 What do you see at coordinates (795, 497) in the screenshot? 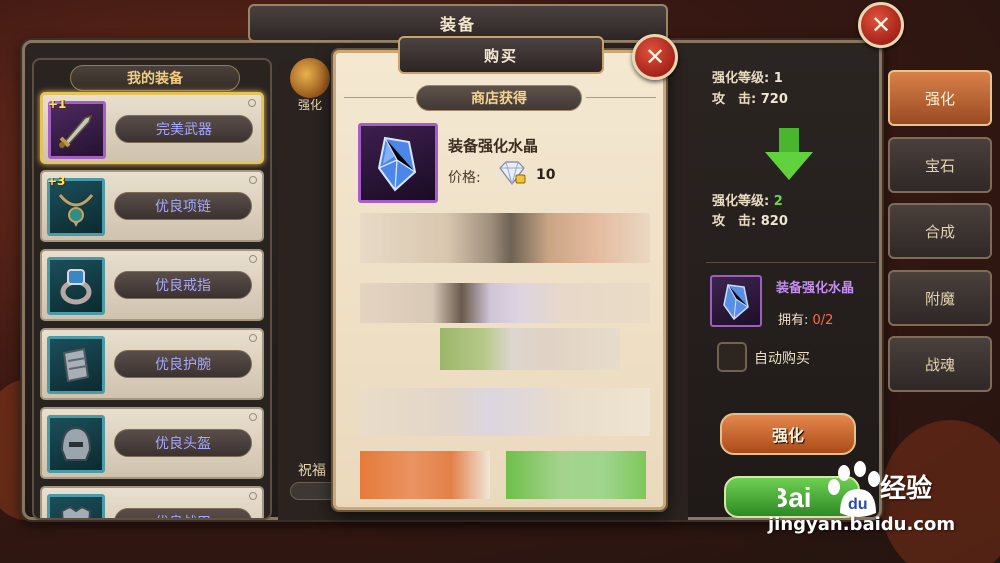
I see `svg-text: Bai` at bounding box center [795, 497].